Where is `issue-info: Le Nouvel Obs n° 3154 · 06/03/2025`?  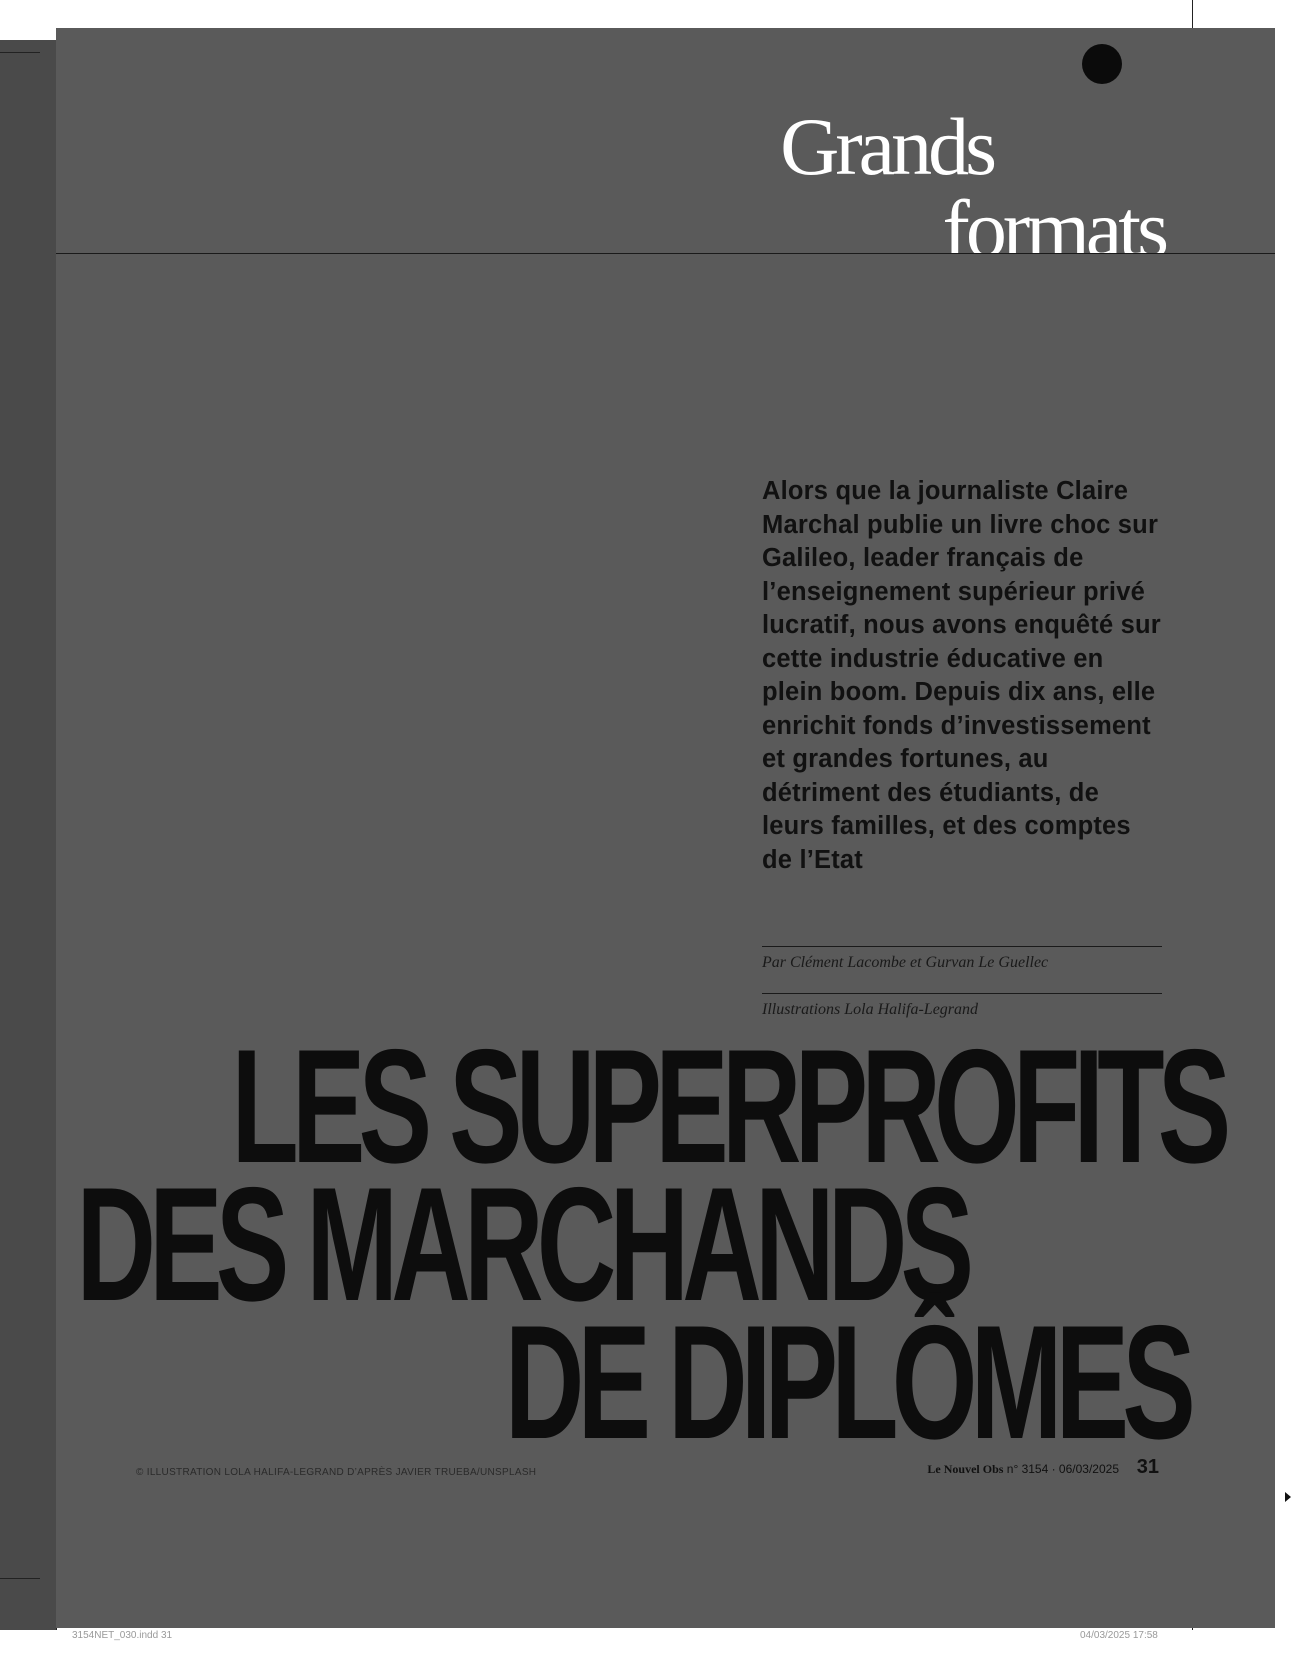 issue-info: Le Nouvel Obs n° 3154 · 06/03/2025 is located at coordinates (1023, 1469).